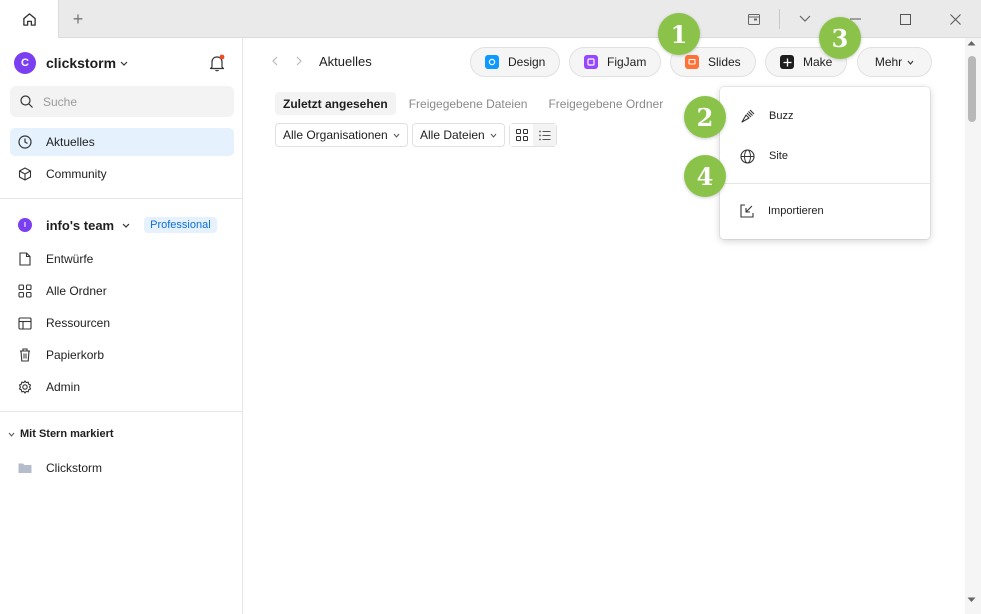  Describe the element at coordinates (81, 63) in the screenshot. I see `org-name: clickstorm` at that location.